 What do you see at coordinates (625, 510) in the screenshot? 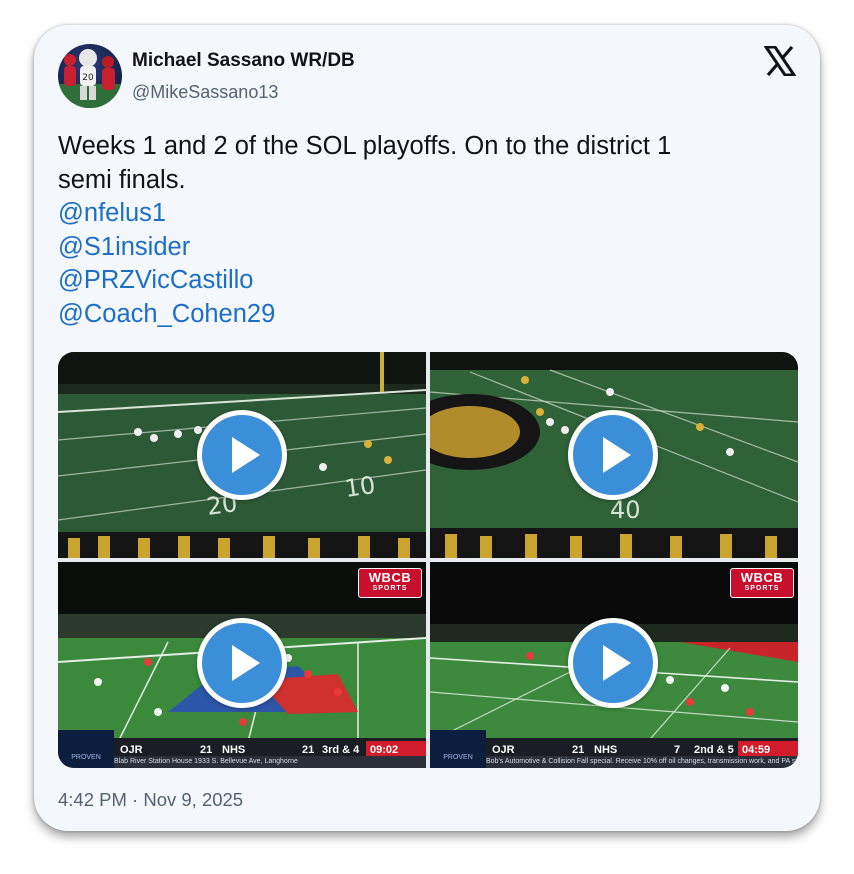
I see `field-number: 40` at bounding box center [625, 510].